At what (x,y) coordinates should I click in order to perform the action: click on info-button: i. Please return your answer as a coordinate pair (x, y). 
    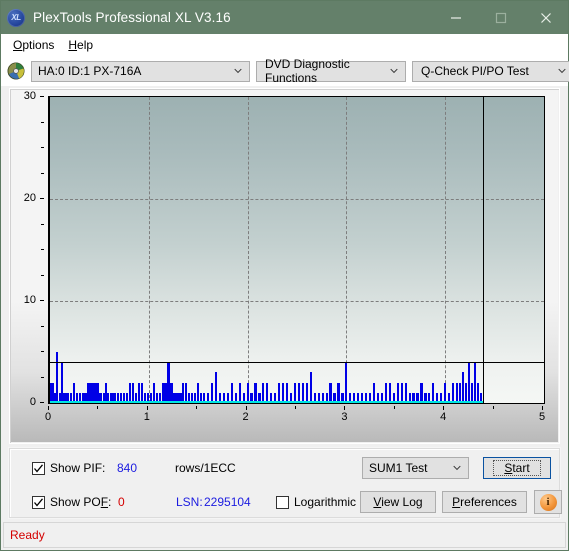
    Looking at the image, I should click on (548, 502).